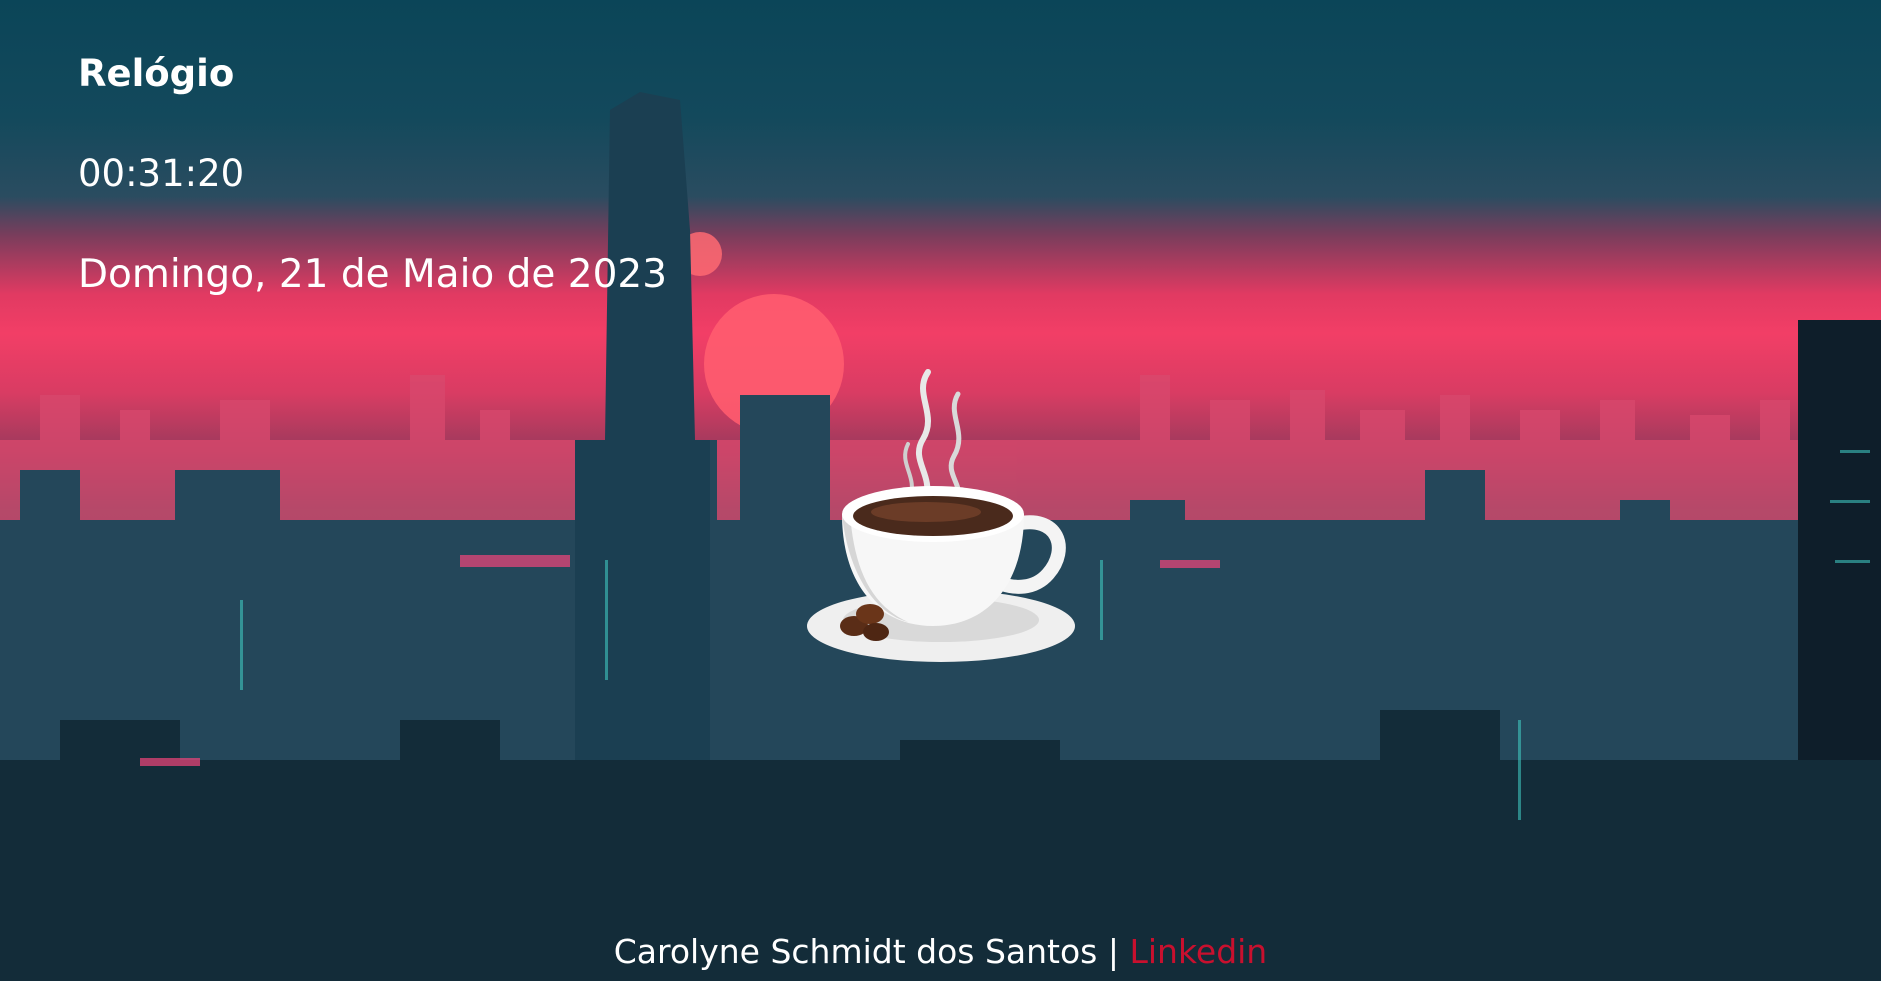  What do you see at coordinates (373, 274) in the screenshot?
I see `clock-date: Domingo, 21 de Maio de 2023` at bounding box center [373, 274].